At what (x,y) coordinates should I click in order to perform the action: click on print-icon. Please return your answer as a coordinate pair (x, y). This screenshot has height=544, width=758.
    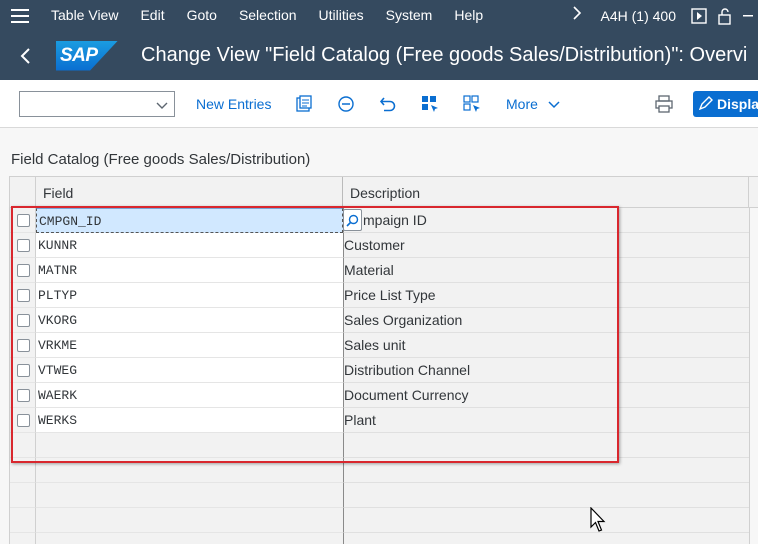
    Looking at the image, I should click on (664, 104).